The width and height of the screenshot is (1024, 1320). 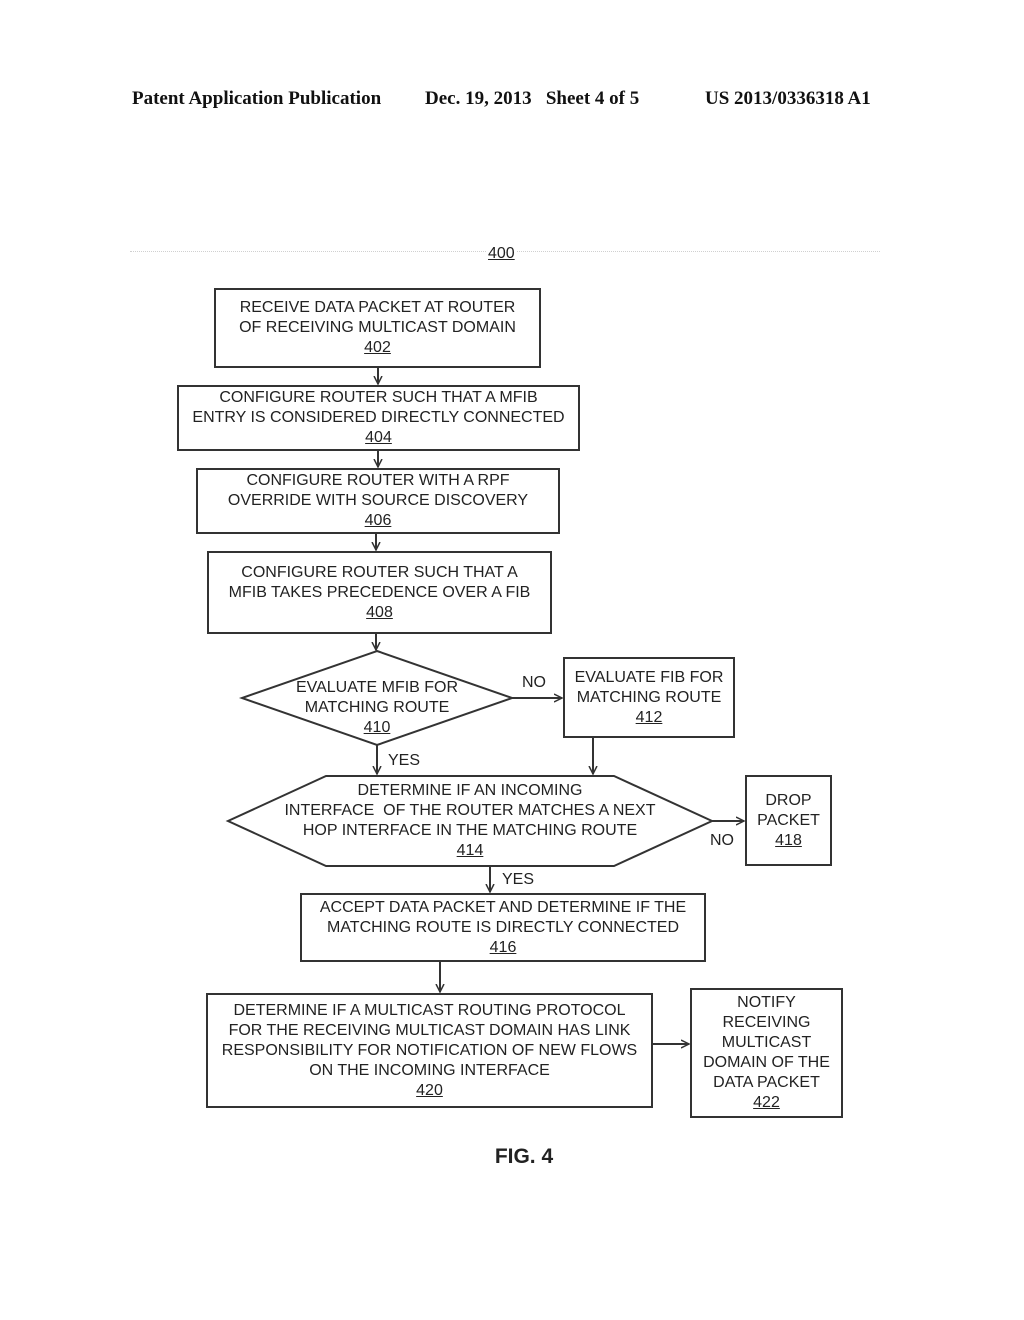 What do you see at coordinates (378, 397) in the screenshot?
I see `step-404-line-1: CONFIGURE ROUTER SUCH THAT A MFIB` at bounding box center [378, 397].